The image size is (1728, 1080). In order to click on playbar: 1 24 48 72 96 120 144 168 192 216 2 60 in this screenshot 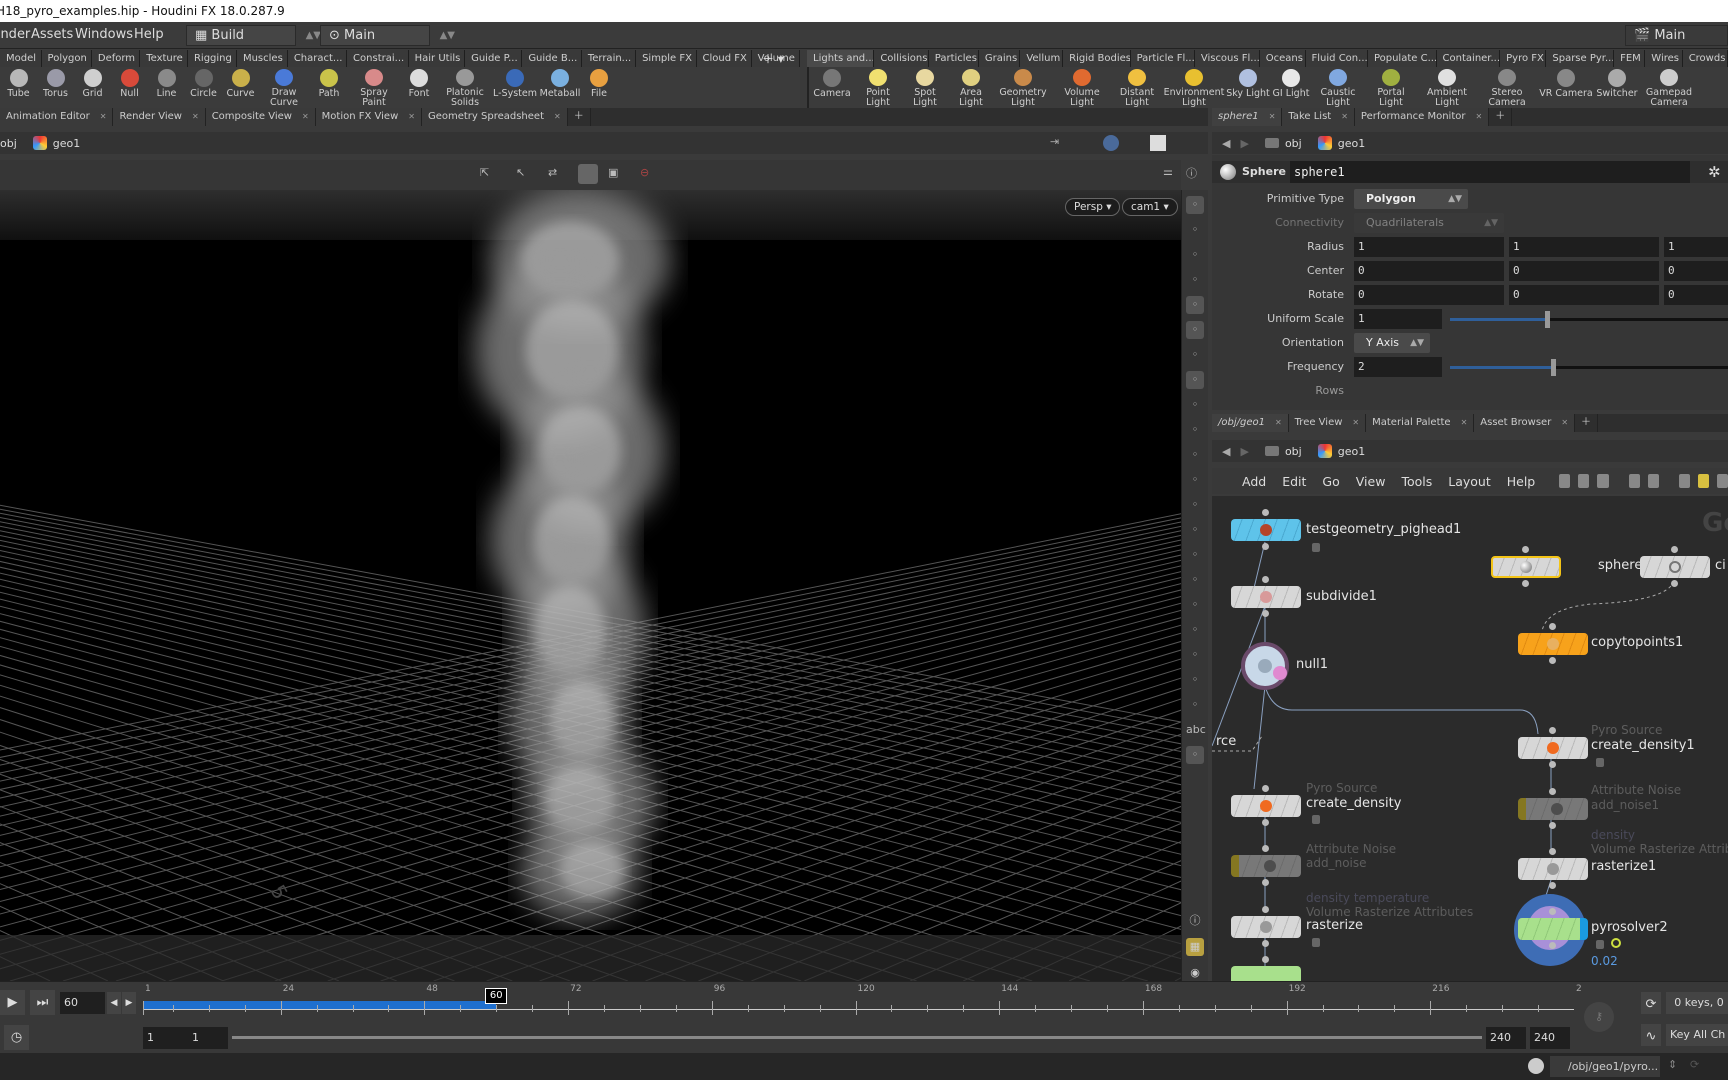, I will do `click(862, 1002)`.